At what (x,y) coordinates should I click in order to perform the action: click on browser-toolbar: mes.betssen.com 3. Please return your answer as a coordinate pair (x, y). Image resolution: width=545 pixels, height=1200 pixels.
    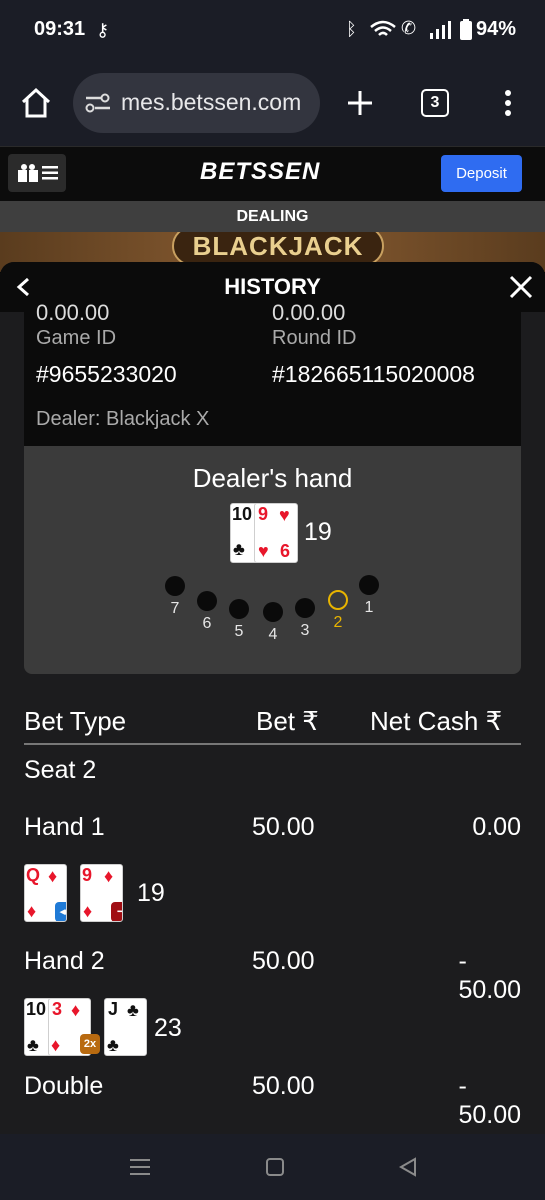
    Looking at the image, I should click on (272, 104).